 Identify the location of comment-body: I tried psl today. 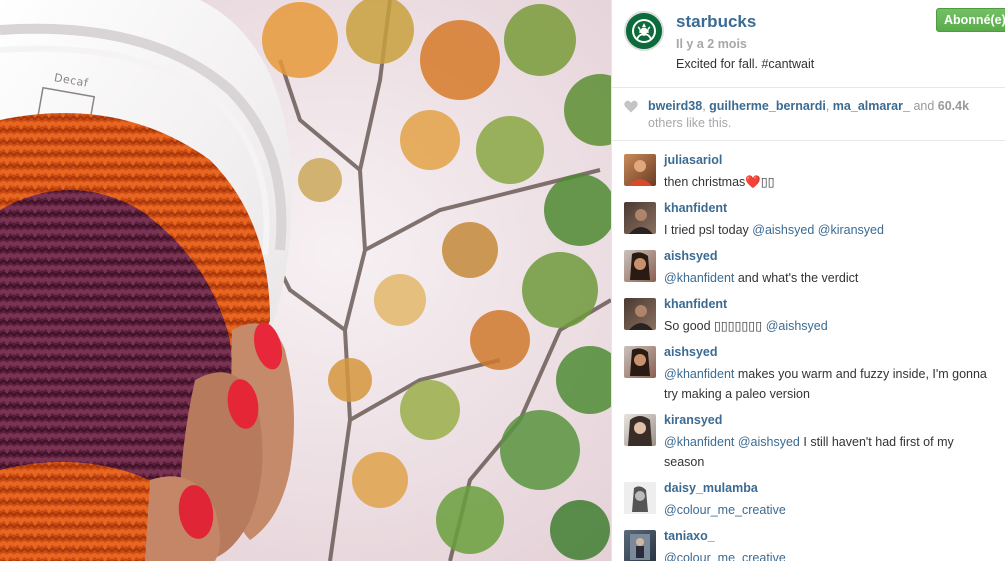
(706, 230).